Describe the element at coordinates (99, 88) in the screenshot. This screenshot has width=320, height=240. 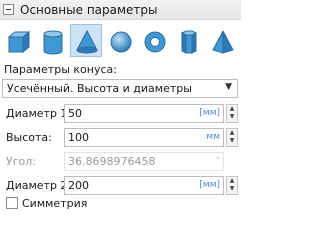
I see `cone-mode-value: Усечённый. Высота и диаметры` at that location.